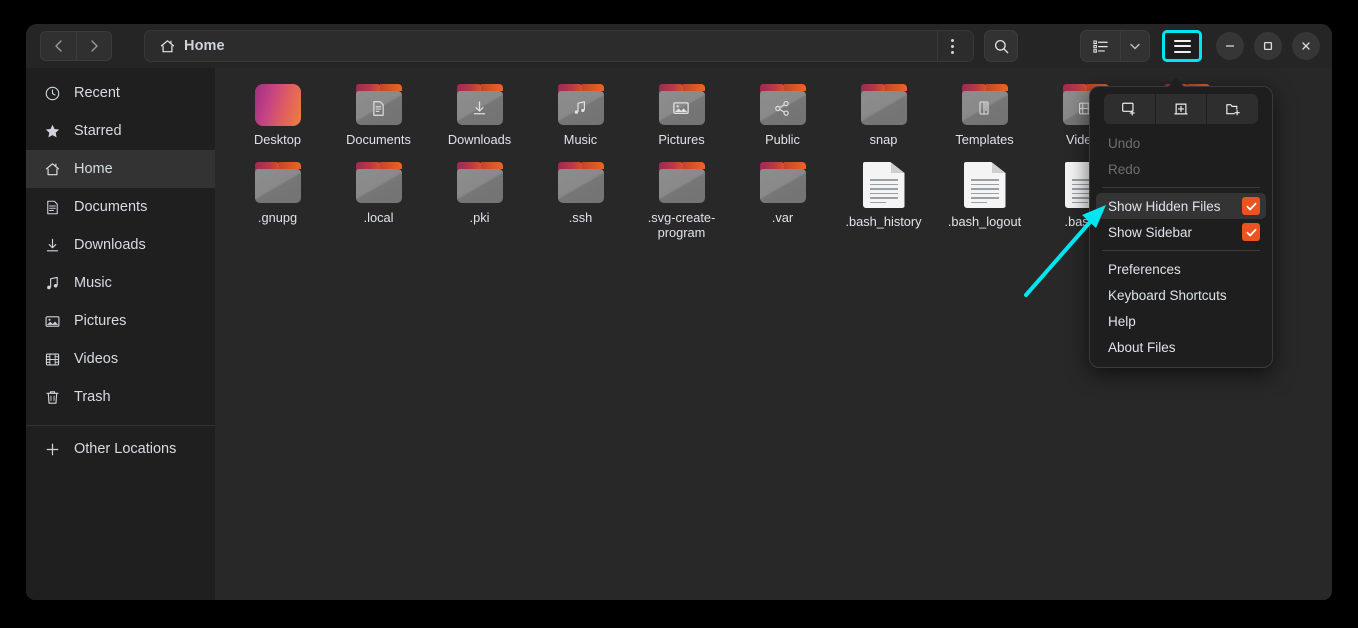 The image size is (1358, 628). Describe the element at coordinates (559, 46) in the screenshot. I see `path-bar: Home` at that location.